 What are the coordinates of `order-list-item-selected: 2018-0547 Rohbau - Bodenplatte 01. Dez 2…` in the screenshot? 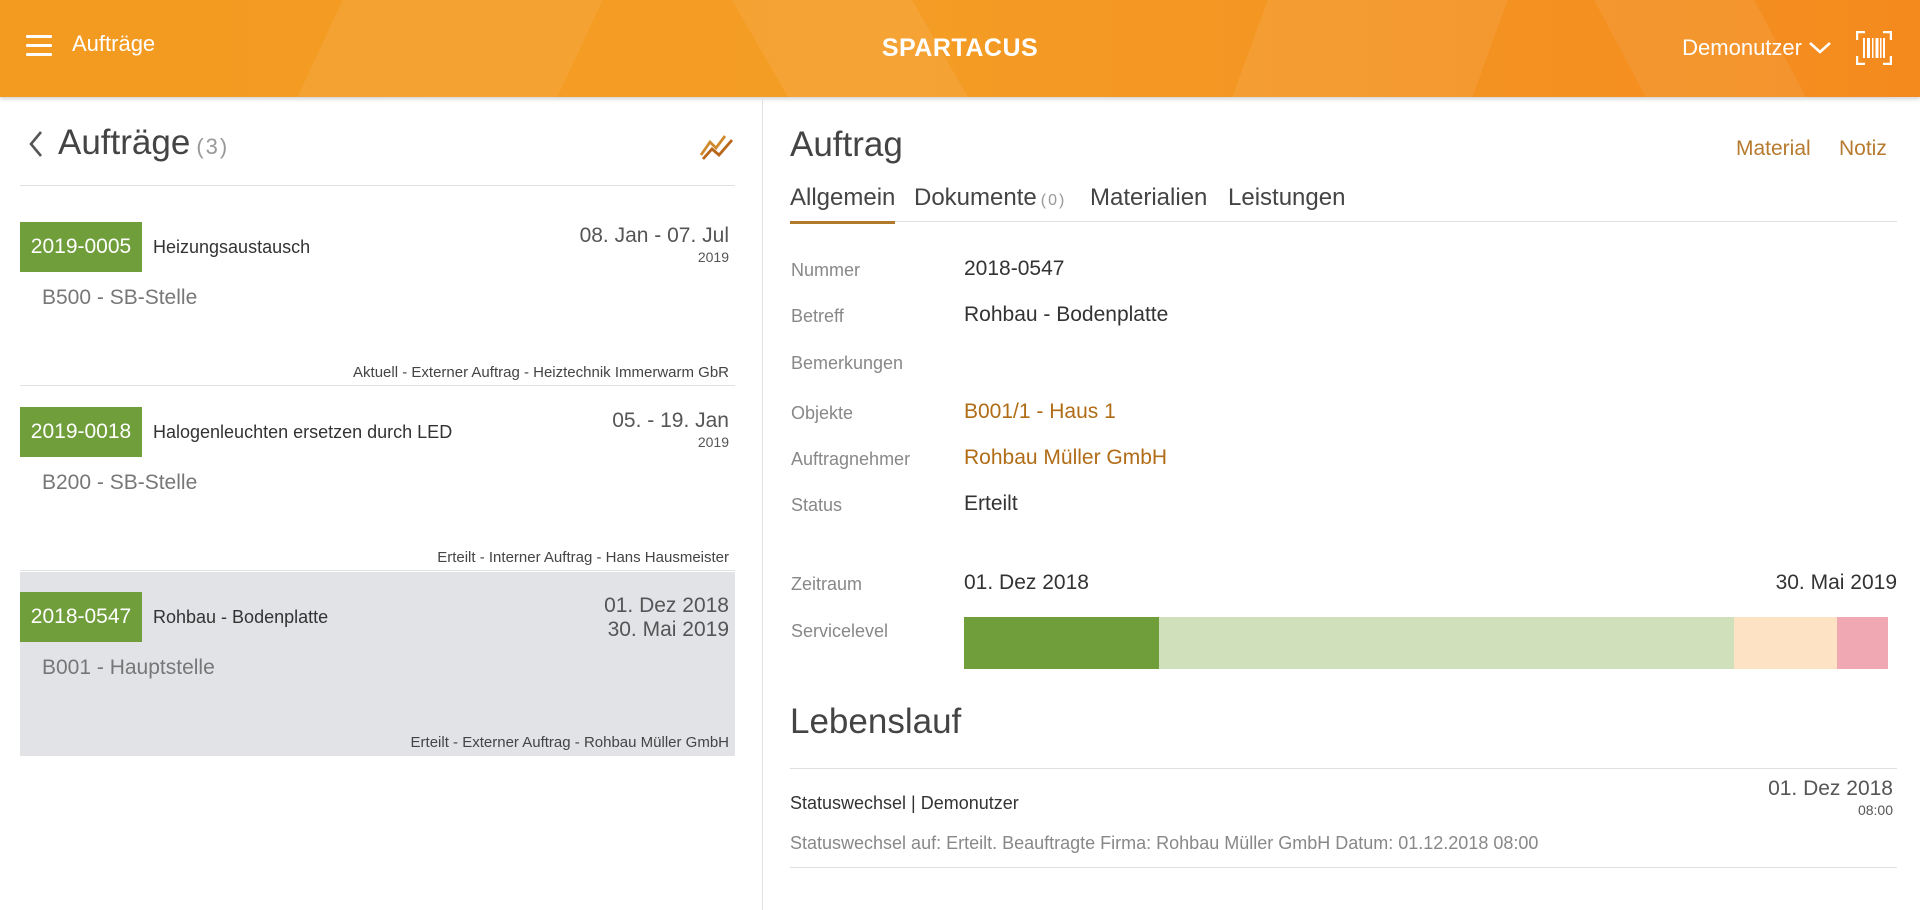 It's located at (377, 664).